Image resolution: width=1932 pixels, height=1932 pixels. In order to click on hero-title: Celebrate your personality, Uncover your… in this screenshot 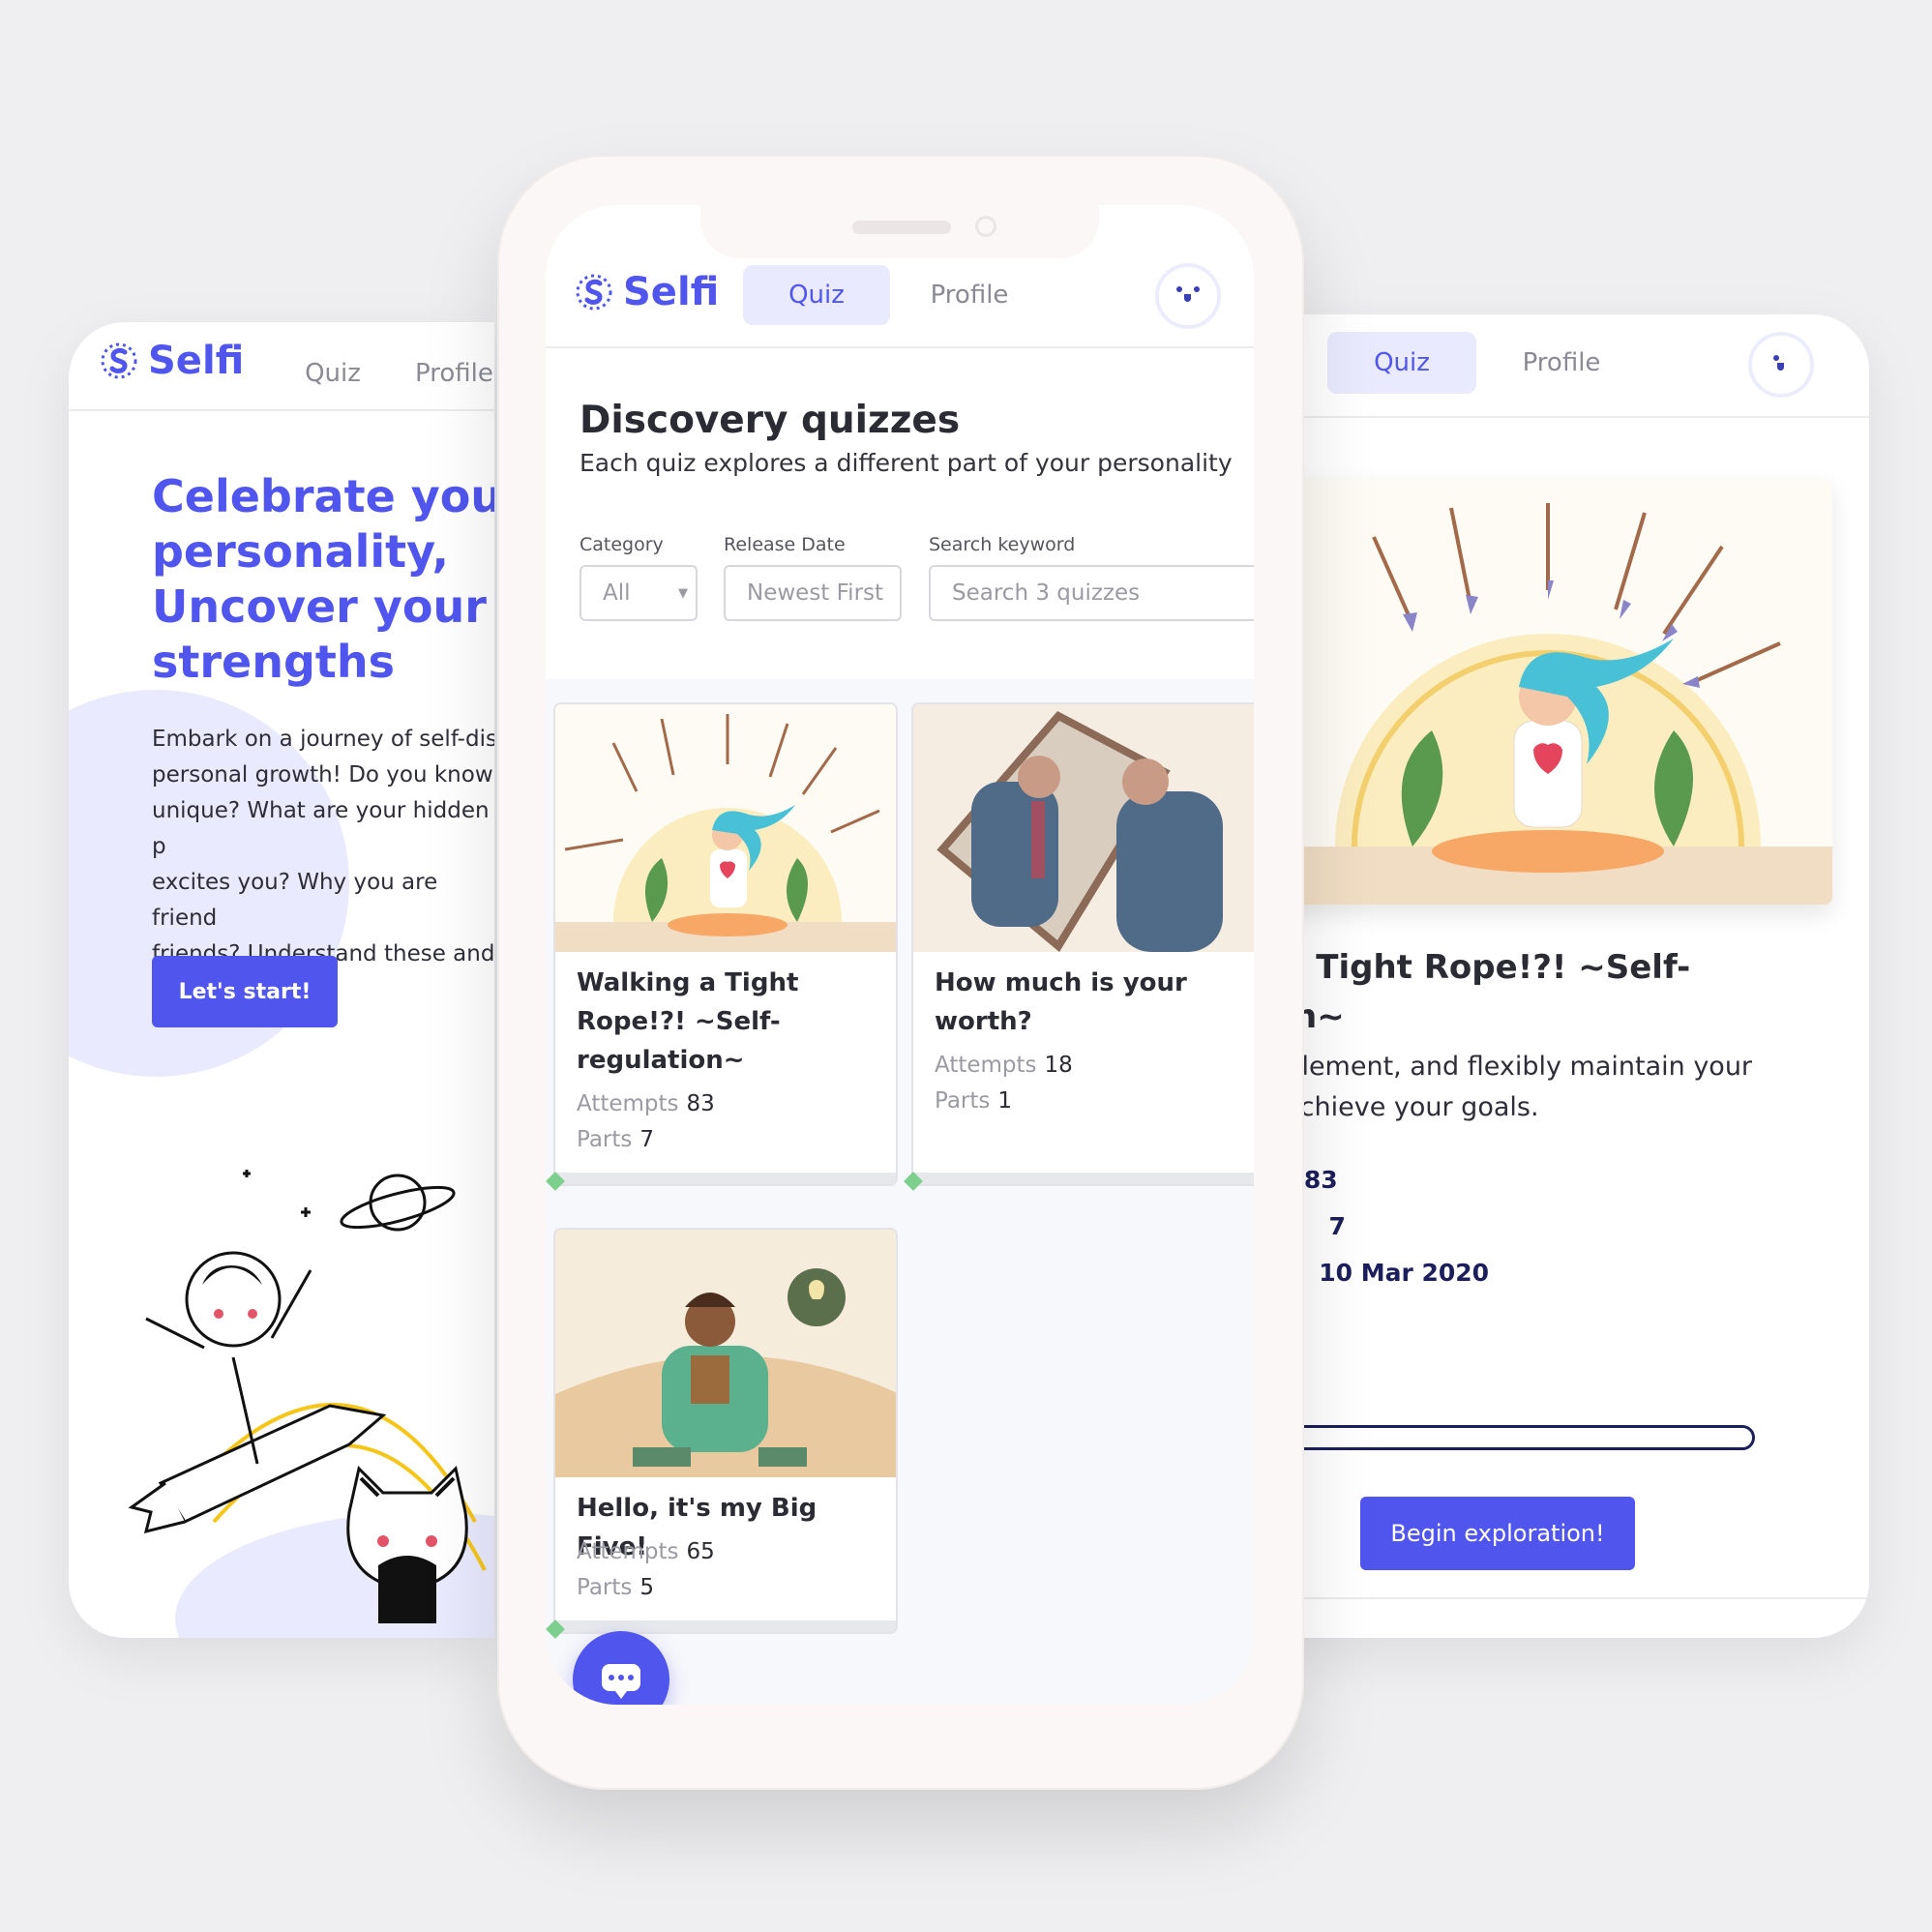, I will do `click(323, 579)`.